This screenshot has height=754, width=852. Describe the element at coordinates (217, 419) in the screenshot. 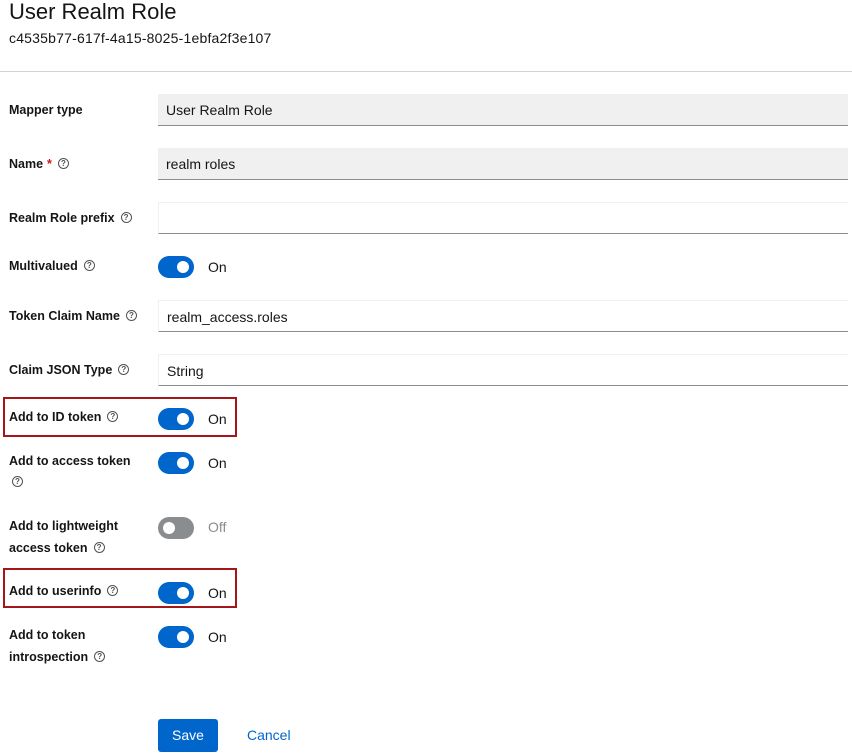

I see `add-to-id-token-state: On` at that location.